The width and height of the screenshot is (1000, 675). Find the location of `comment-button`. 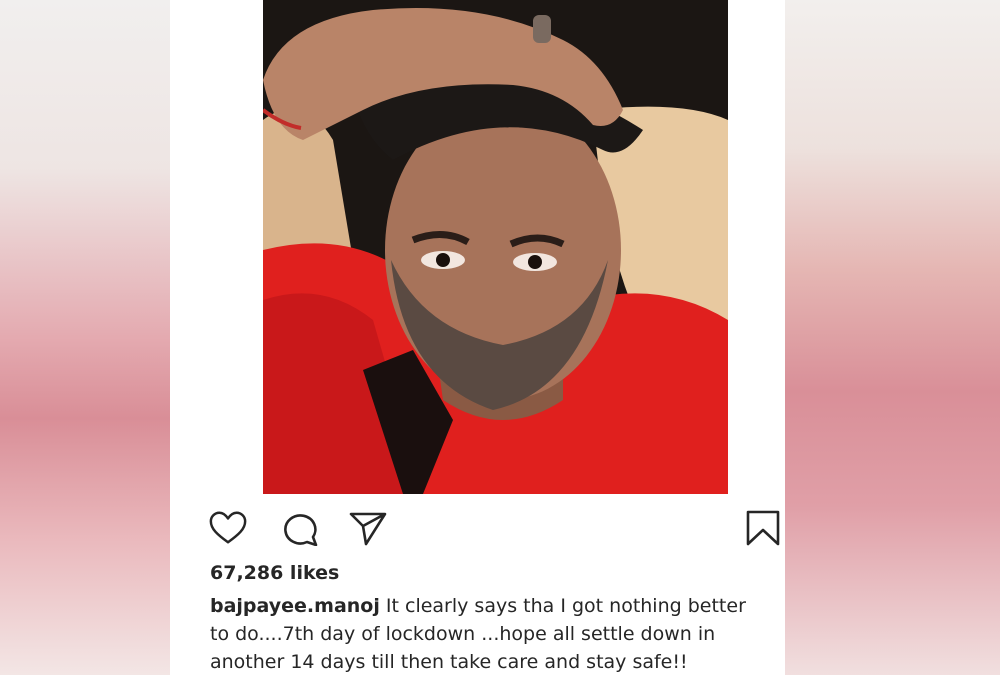

comment-button is located at coordinates (300, 528).